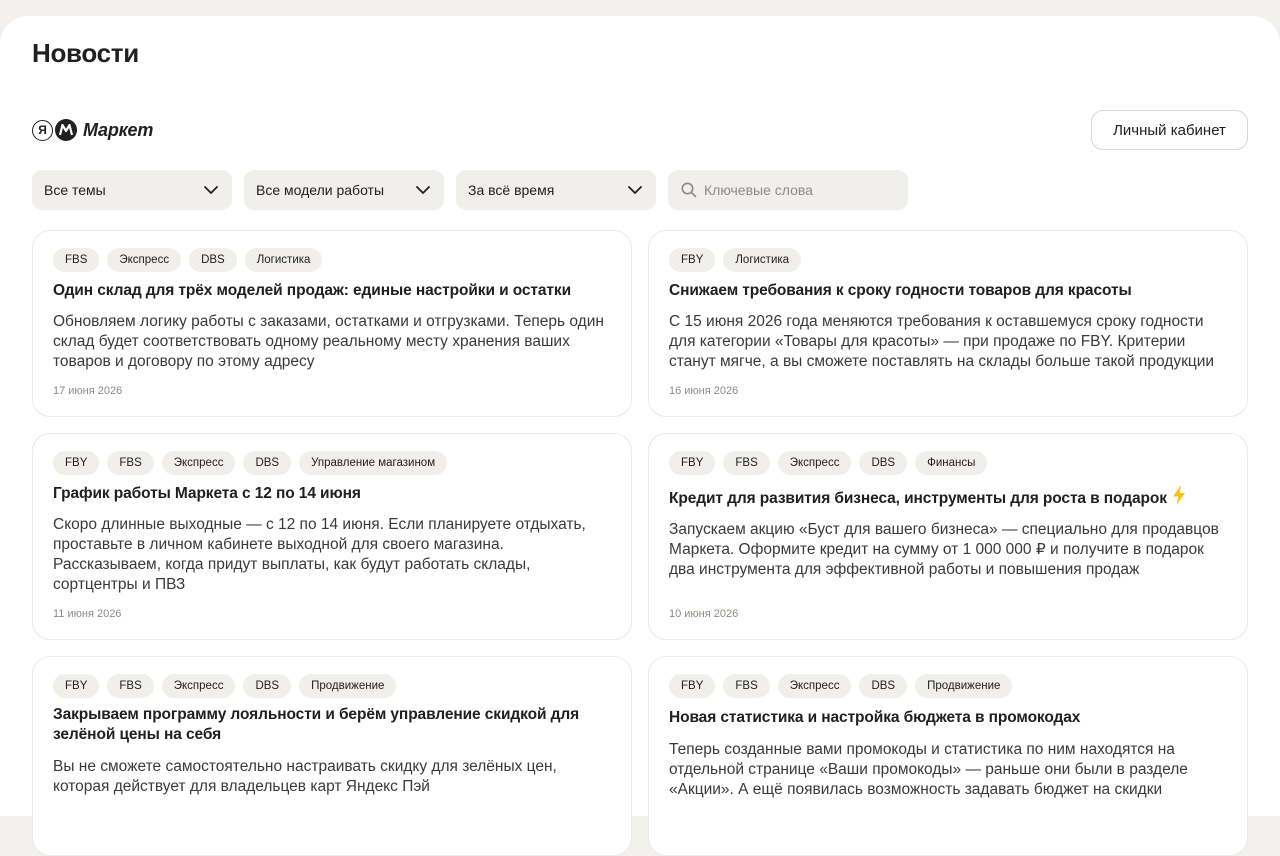 The width and height of the screenshot is (1280, 856). I want to click on market-logo-icon, so click(66, 130).